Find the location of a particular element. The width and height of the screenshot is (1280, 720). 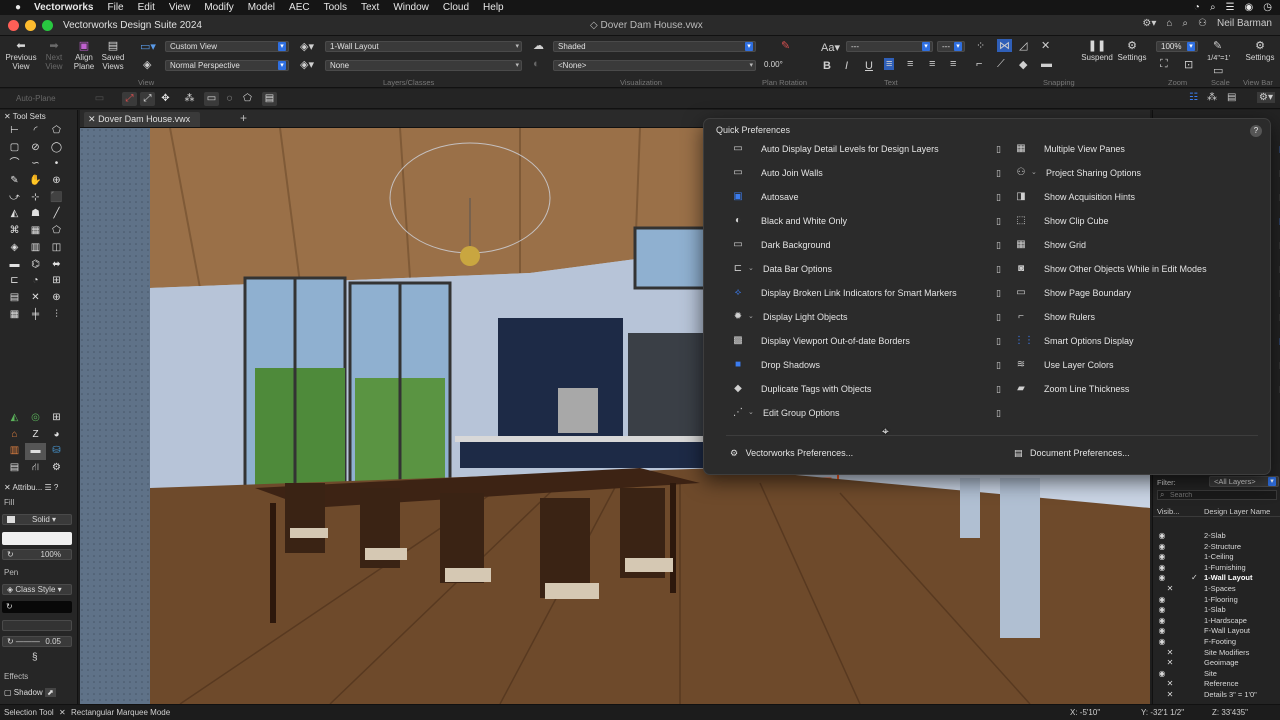

arc-tool-icon: ◜ is located at coordinates (35, 131).